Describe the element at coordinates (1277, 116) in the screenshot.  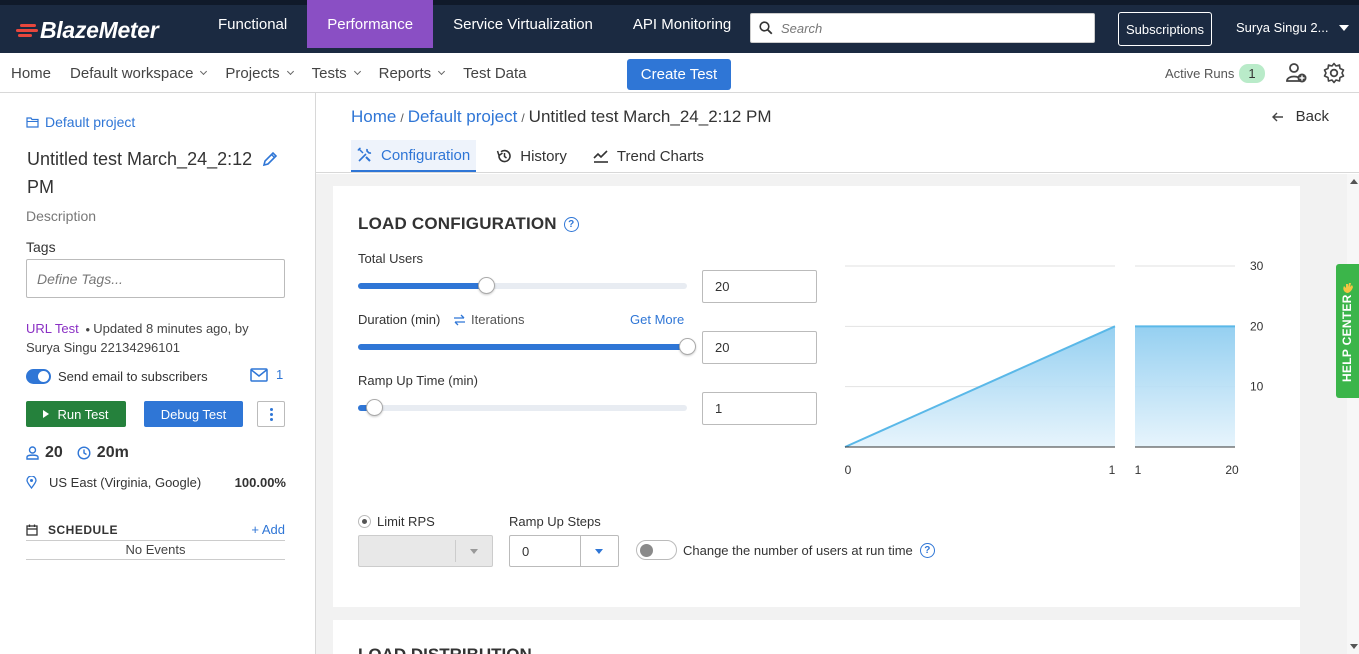
I see `arrow-left-icon` at that location.